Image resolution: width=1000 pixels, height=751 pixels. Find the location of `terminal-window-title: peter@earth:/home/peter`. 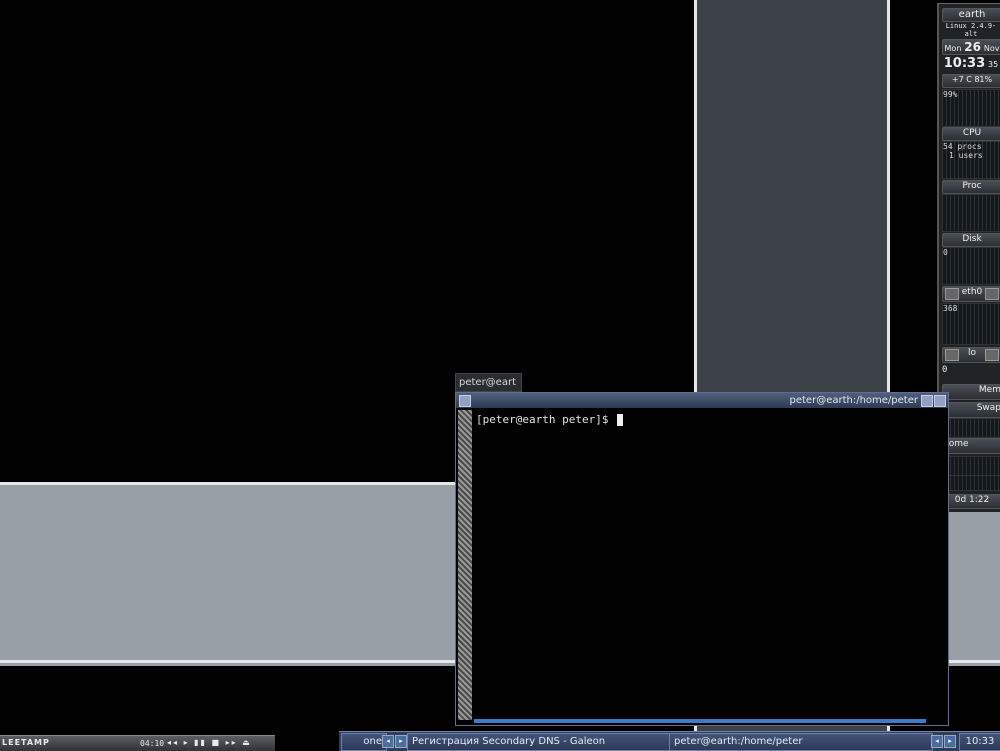

terminal-window-title: peter@earth:/home/peter is located at coordinates (853, 400).